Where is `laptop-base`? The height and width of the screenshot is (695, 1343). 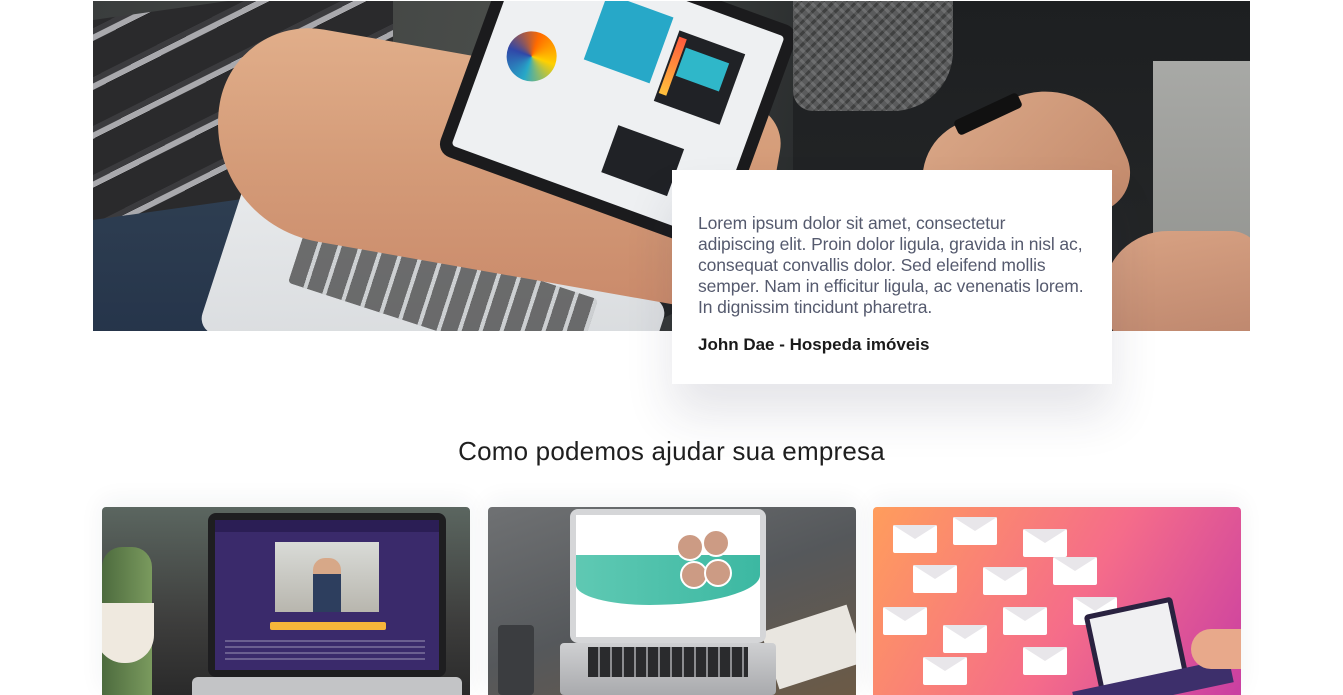
laptop-base is located at coordinates (327, 686).